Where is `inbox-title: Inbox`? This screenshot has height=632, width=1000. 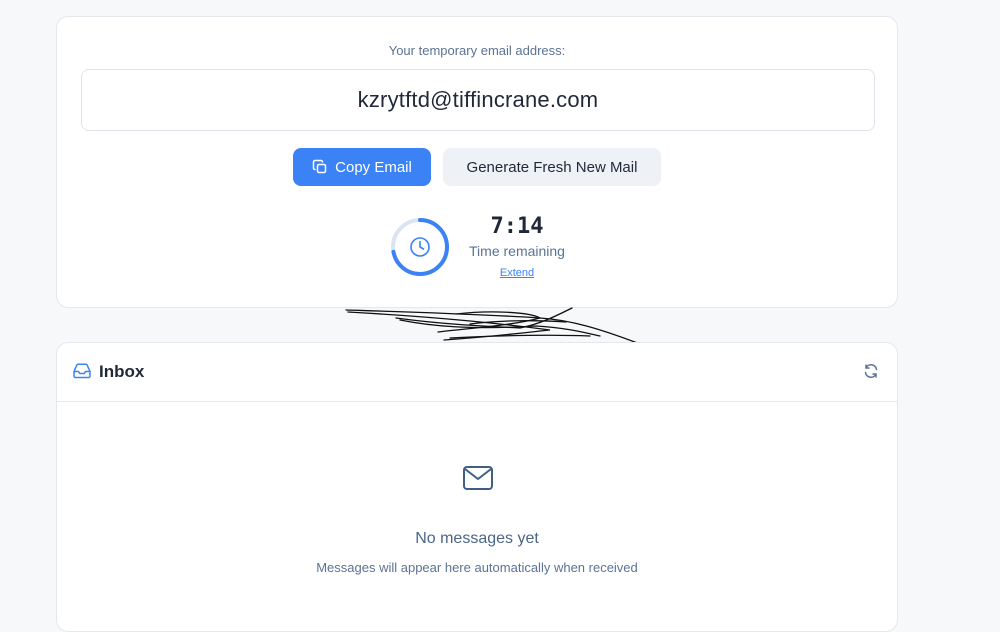
inbox-title: Inbox is located at coordinates (122, 371).